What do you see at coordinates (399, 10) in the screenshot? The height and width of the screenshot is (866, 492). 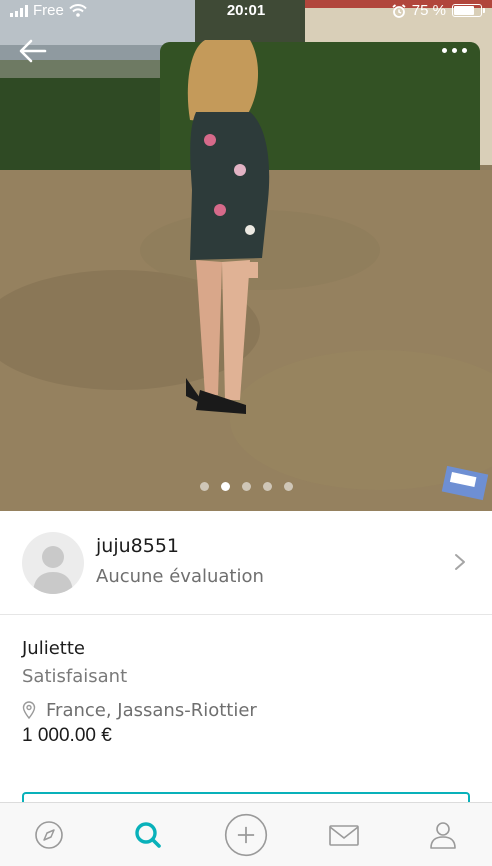 I see `alarm-icon` at bounding box center [399, 10].